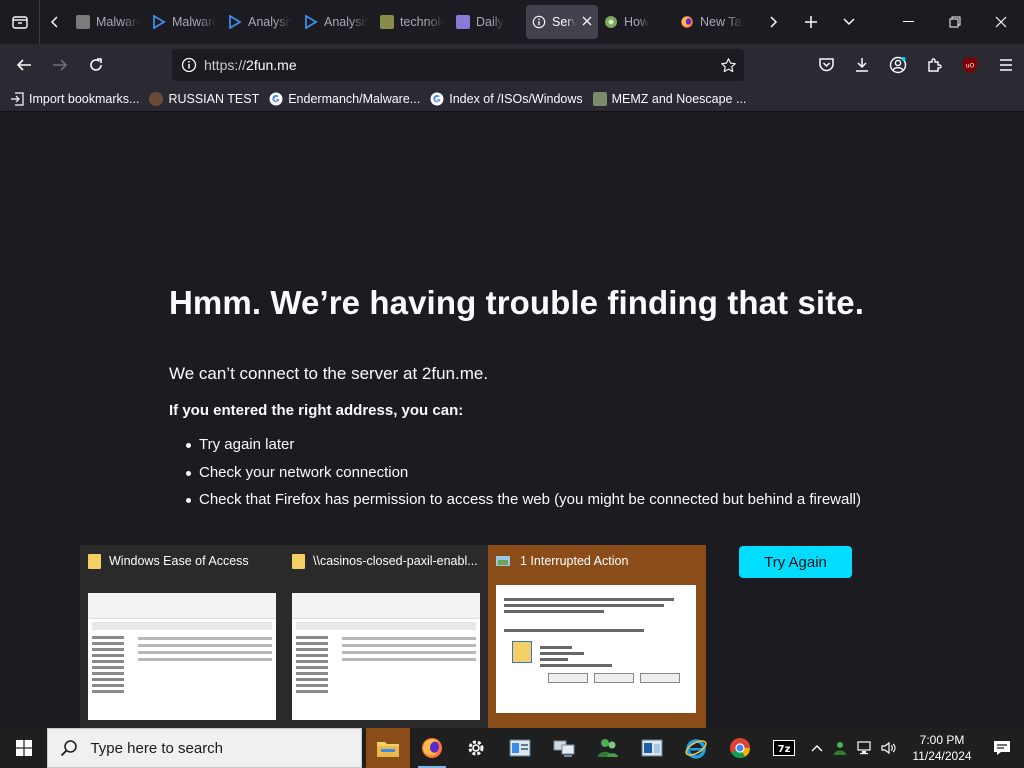  I want to click on taskbar-settings, so click(476, 748).